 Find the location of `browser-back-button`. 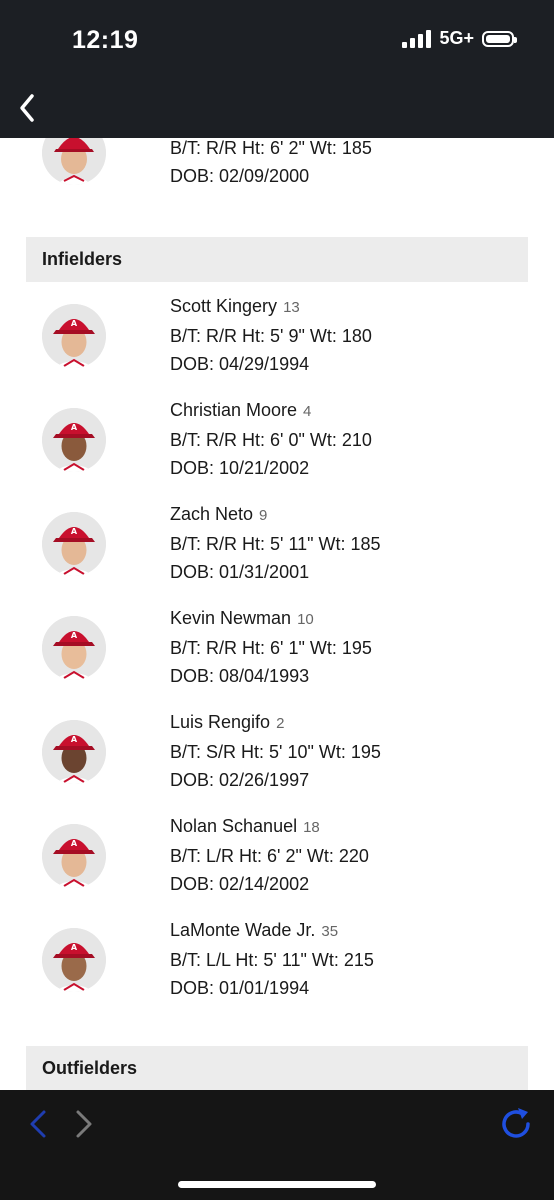

browser-back-button is located at coordinates (38, 1124).